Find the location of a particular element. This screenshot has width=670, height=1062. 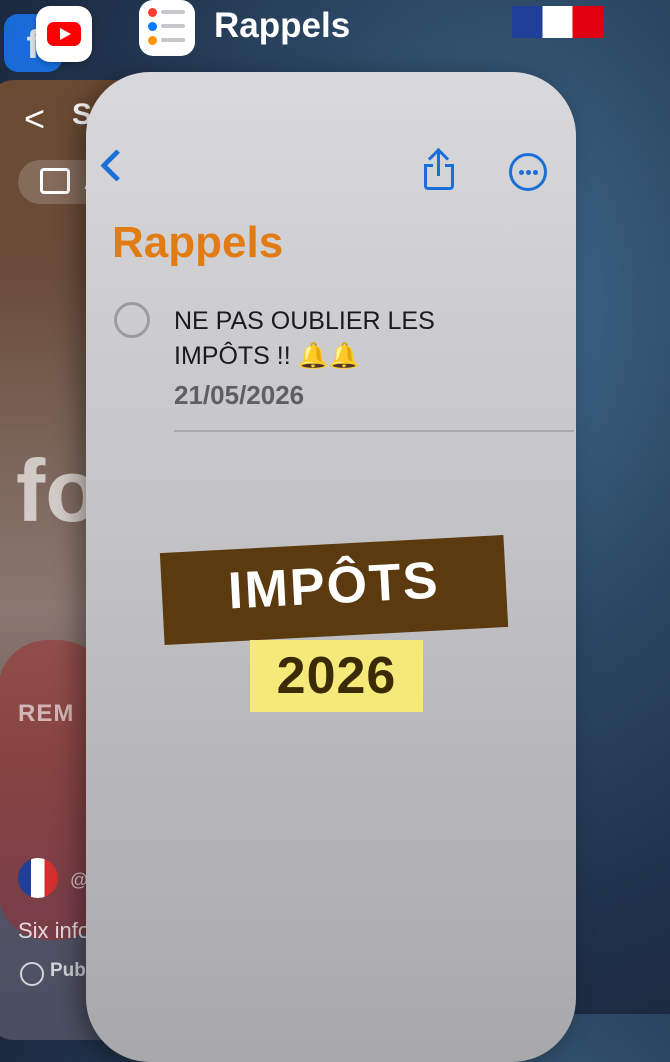

background-meta-text: Pub is located at coordinates (68, 970).